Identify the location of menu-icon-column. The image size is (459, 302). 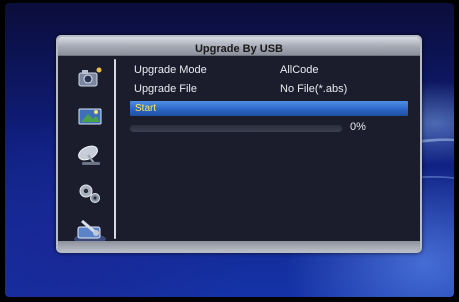
(89, 152).